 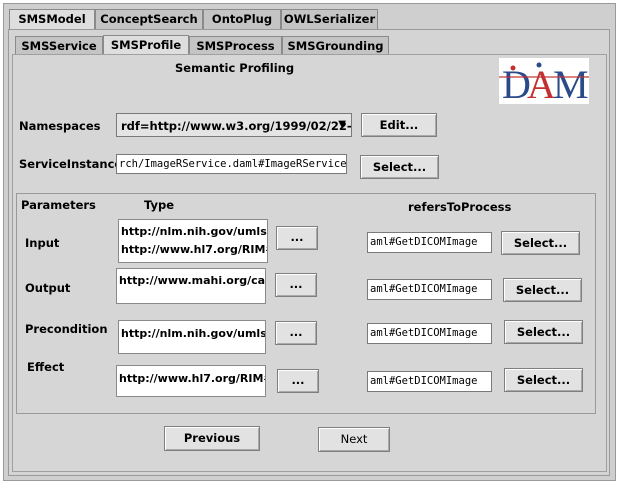 What do you see at coordinates (52, 19) in the screenshot?
I see `tab-smsmodel: SMSModel` at bounding box center [52, 19].